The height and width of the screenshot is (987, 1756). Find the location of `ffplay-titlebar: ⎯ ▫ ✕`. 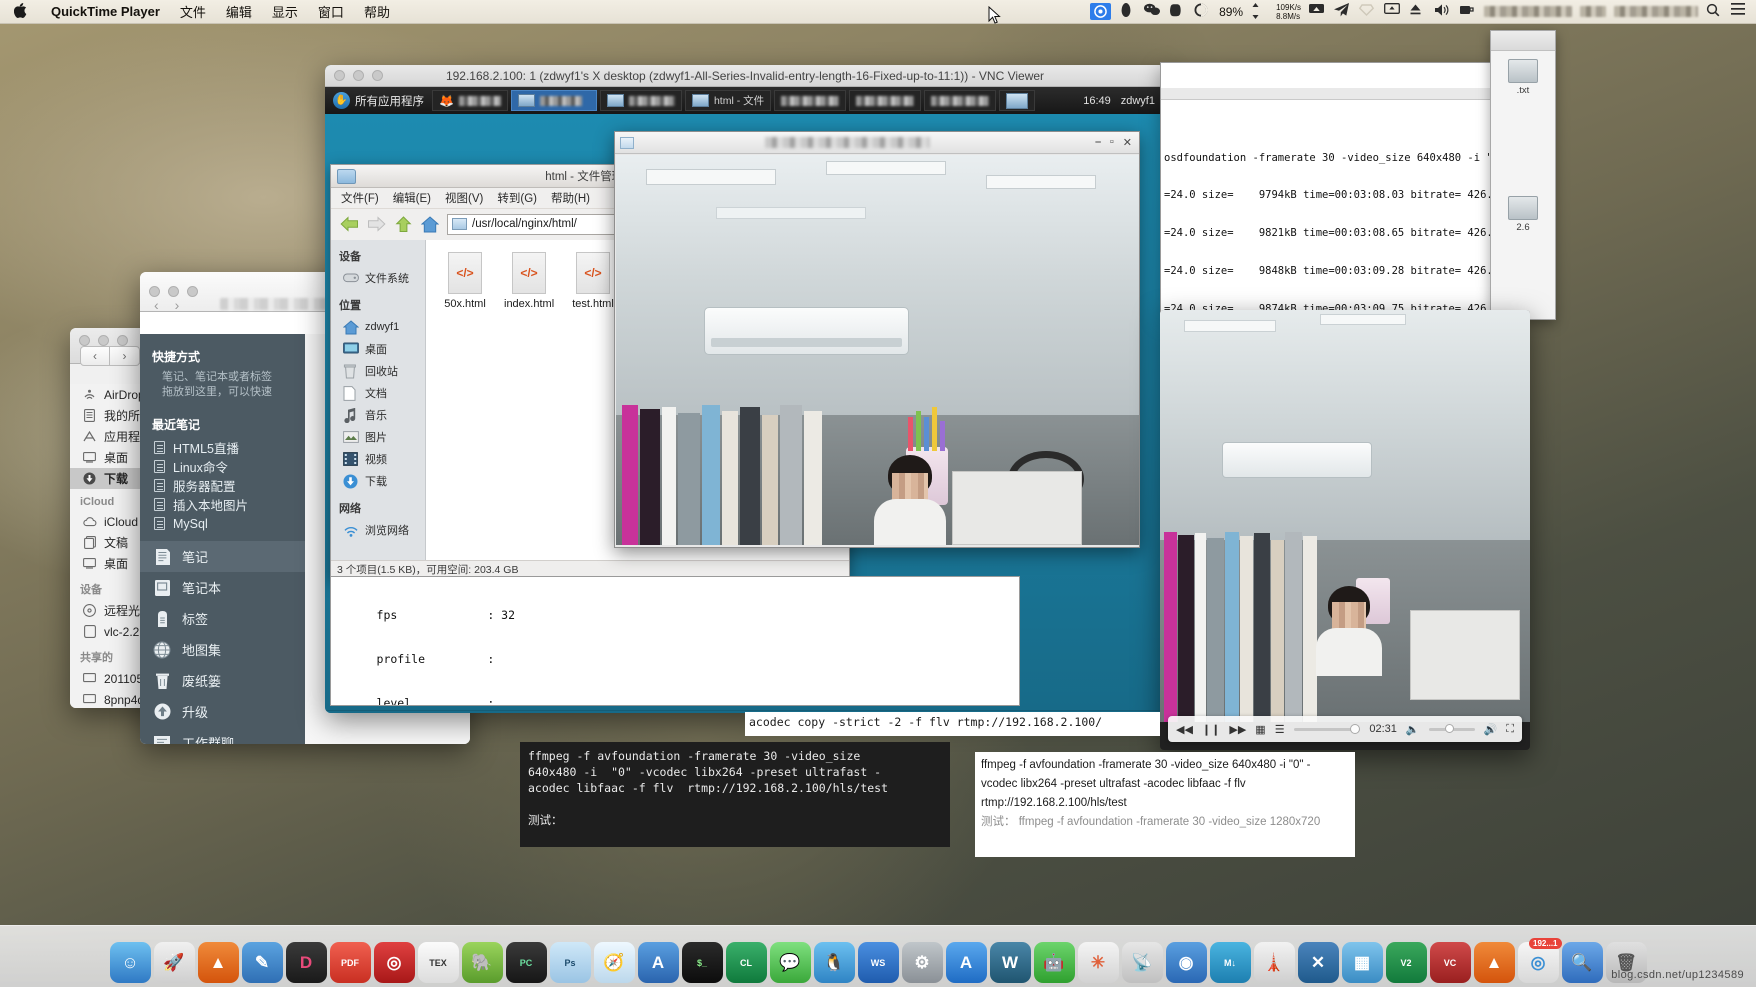

ffplay-titlebar: ⎯ ▫ ✕ is located at coordinates (877, 143).